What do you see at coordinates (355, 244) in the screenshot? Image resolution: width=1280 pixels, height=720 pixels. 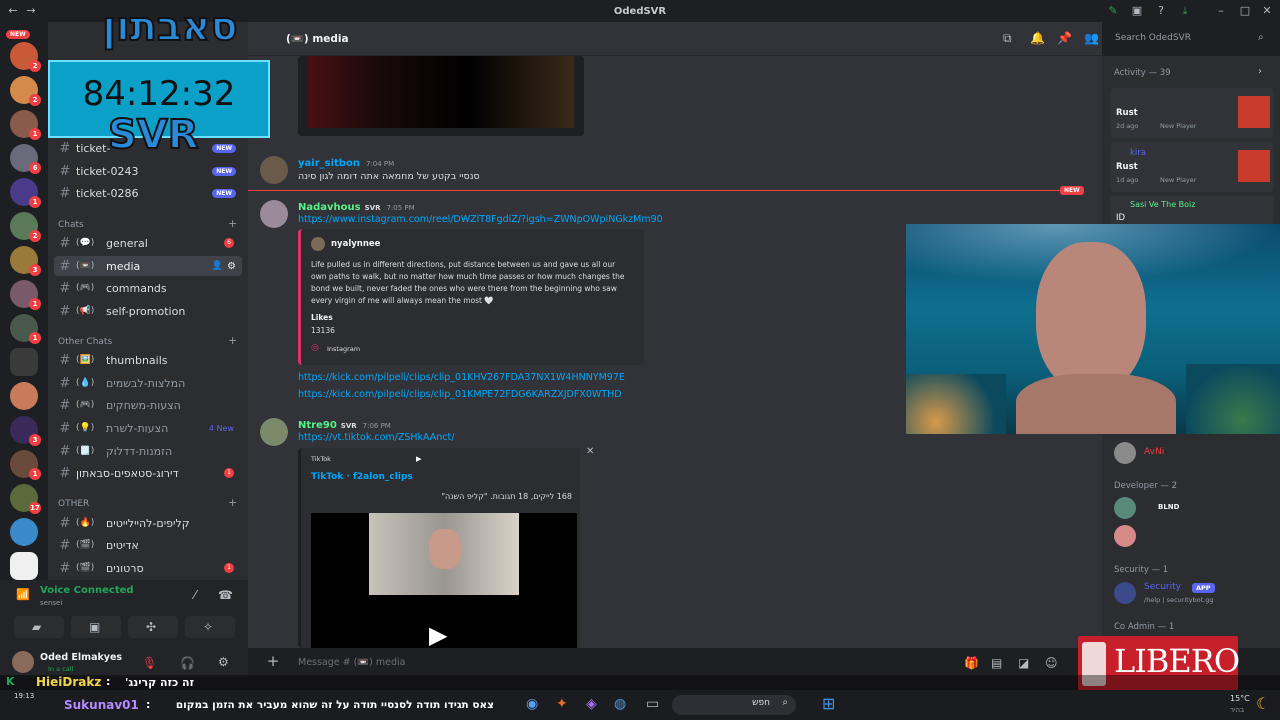 I see `embed-author: nyalynnee` at bounding box center [355, 244].